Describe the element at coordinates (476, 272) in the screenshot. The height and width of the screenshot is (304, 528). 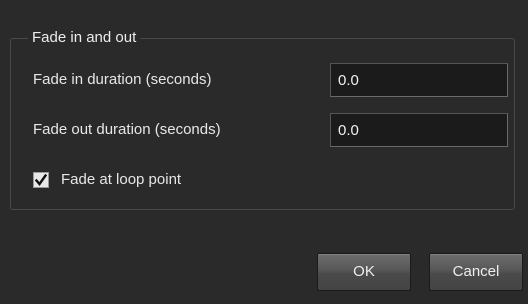
I see `cancel-button: Cancel` at that location.